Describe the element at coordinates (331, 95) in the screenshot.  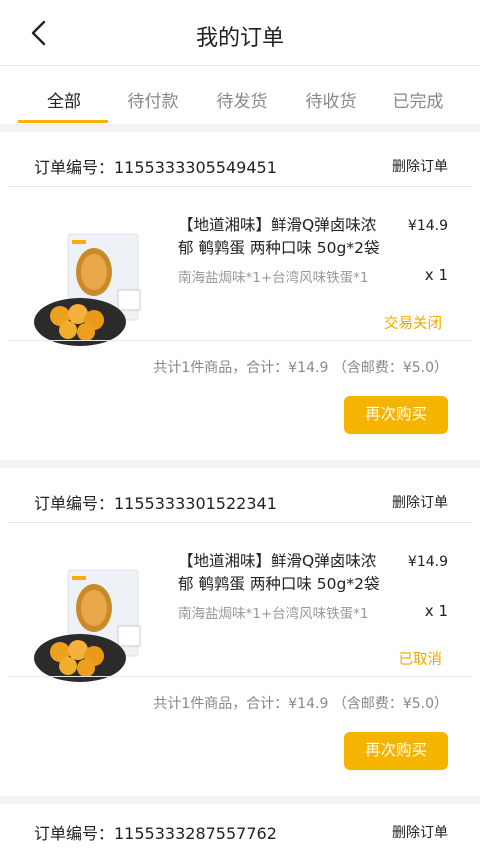
I see `tab-pending-receipt: 待收货` at that location.